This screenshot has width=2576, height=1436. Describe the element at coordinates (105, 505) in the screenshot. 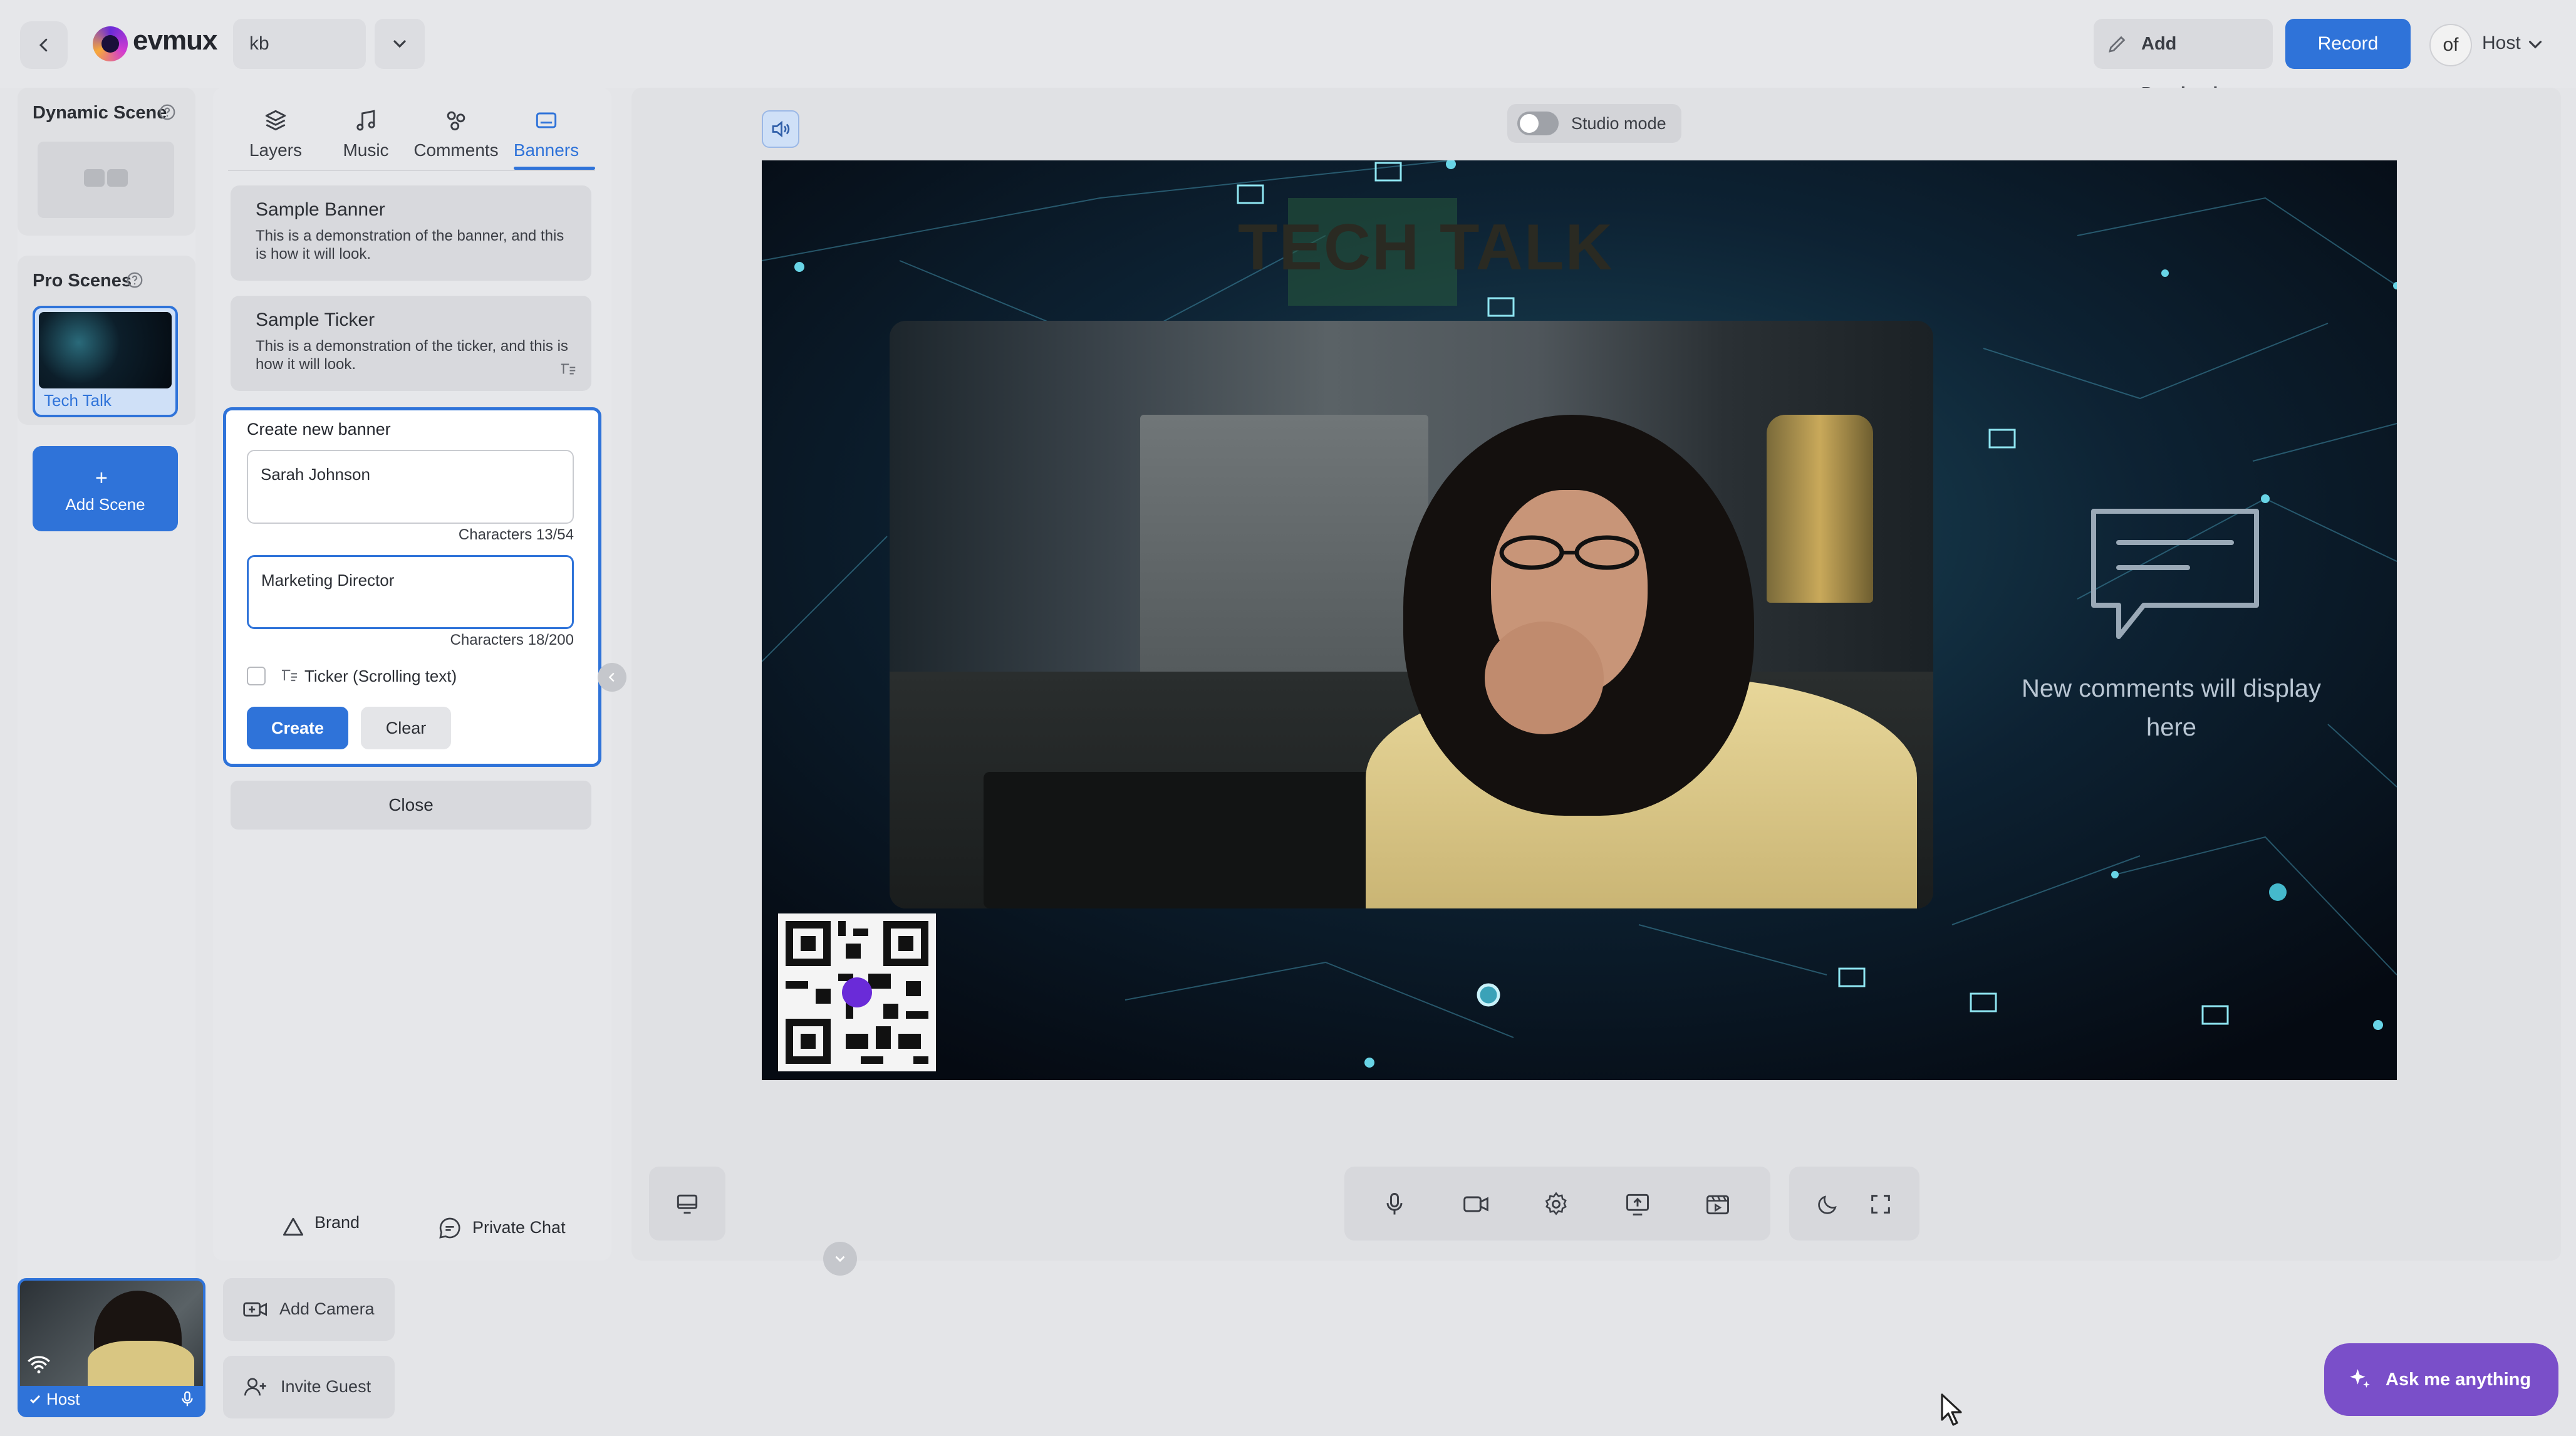

I see `add-scene-label: Add Scene` at that location.